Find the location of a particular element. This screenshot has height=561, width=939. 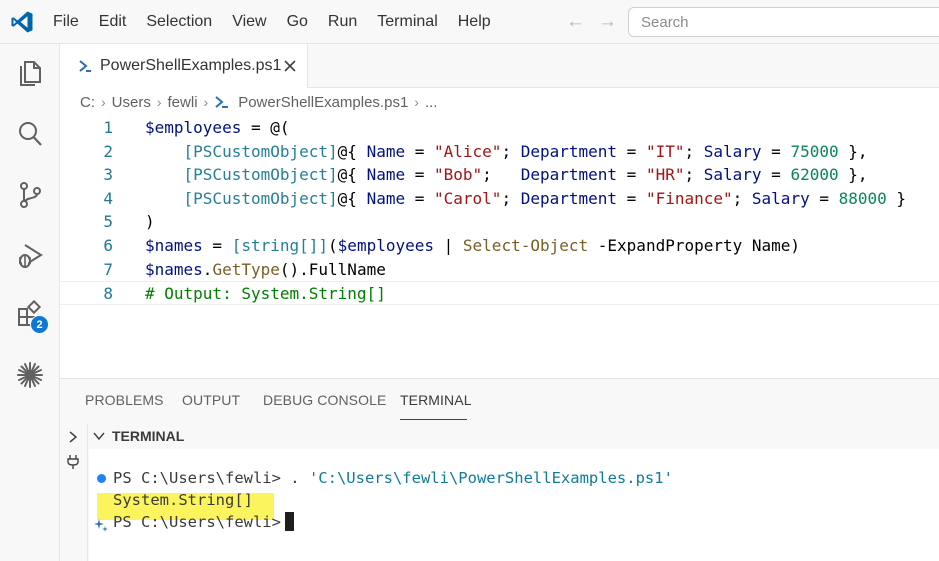

code-text: # Output: System.String[] is located at coordinates (265, 294).